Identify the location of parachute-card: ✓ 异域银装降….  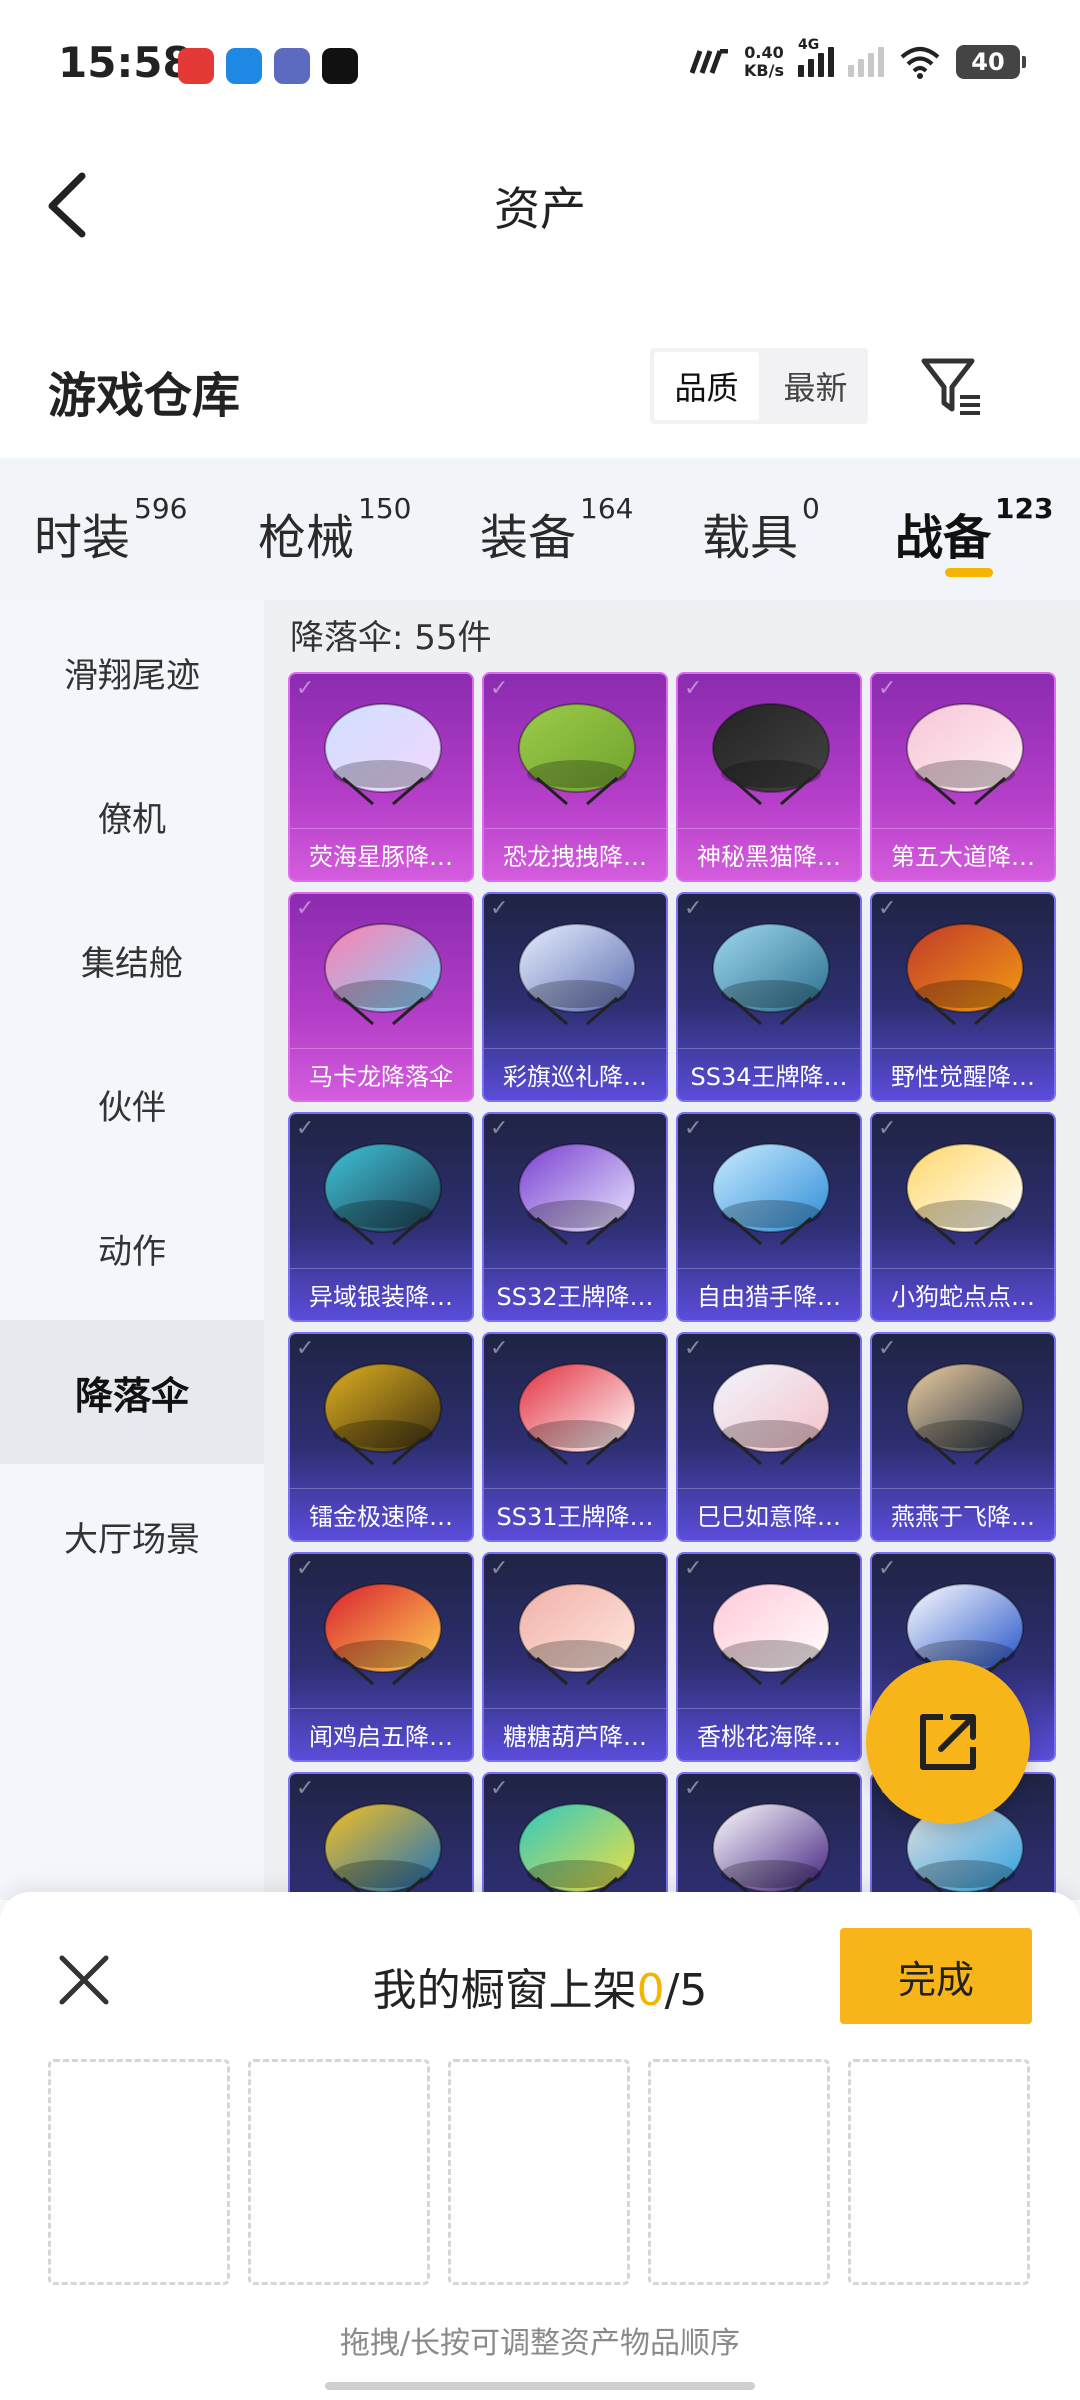
(381, 1217).